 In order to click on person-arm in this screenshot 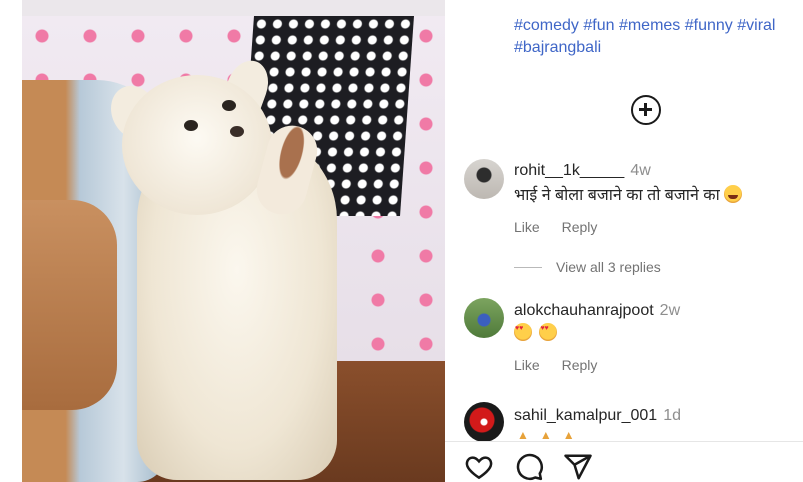, I will do `click(69, 305)`.